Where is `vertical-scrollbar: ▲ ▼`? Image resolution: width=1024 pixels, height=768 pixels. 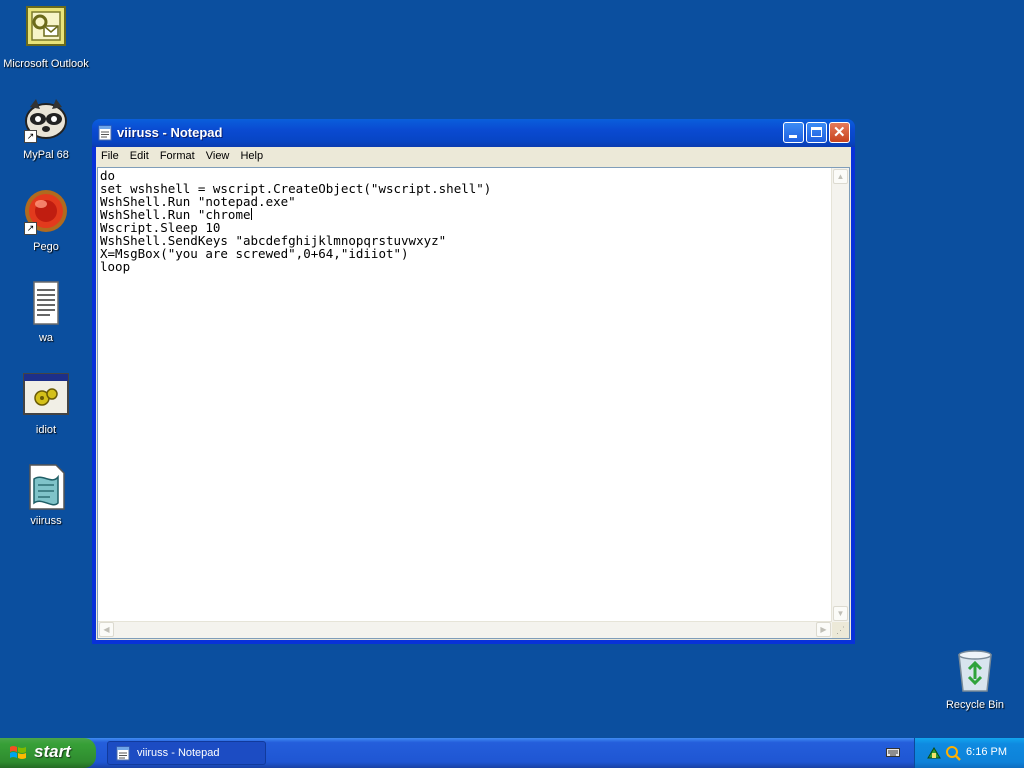
vertical-scrollbar: ▲ ▼ is located at coordinates (840, 395).